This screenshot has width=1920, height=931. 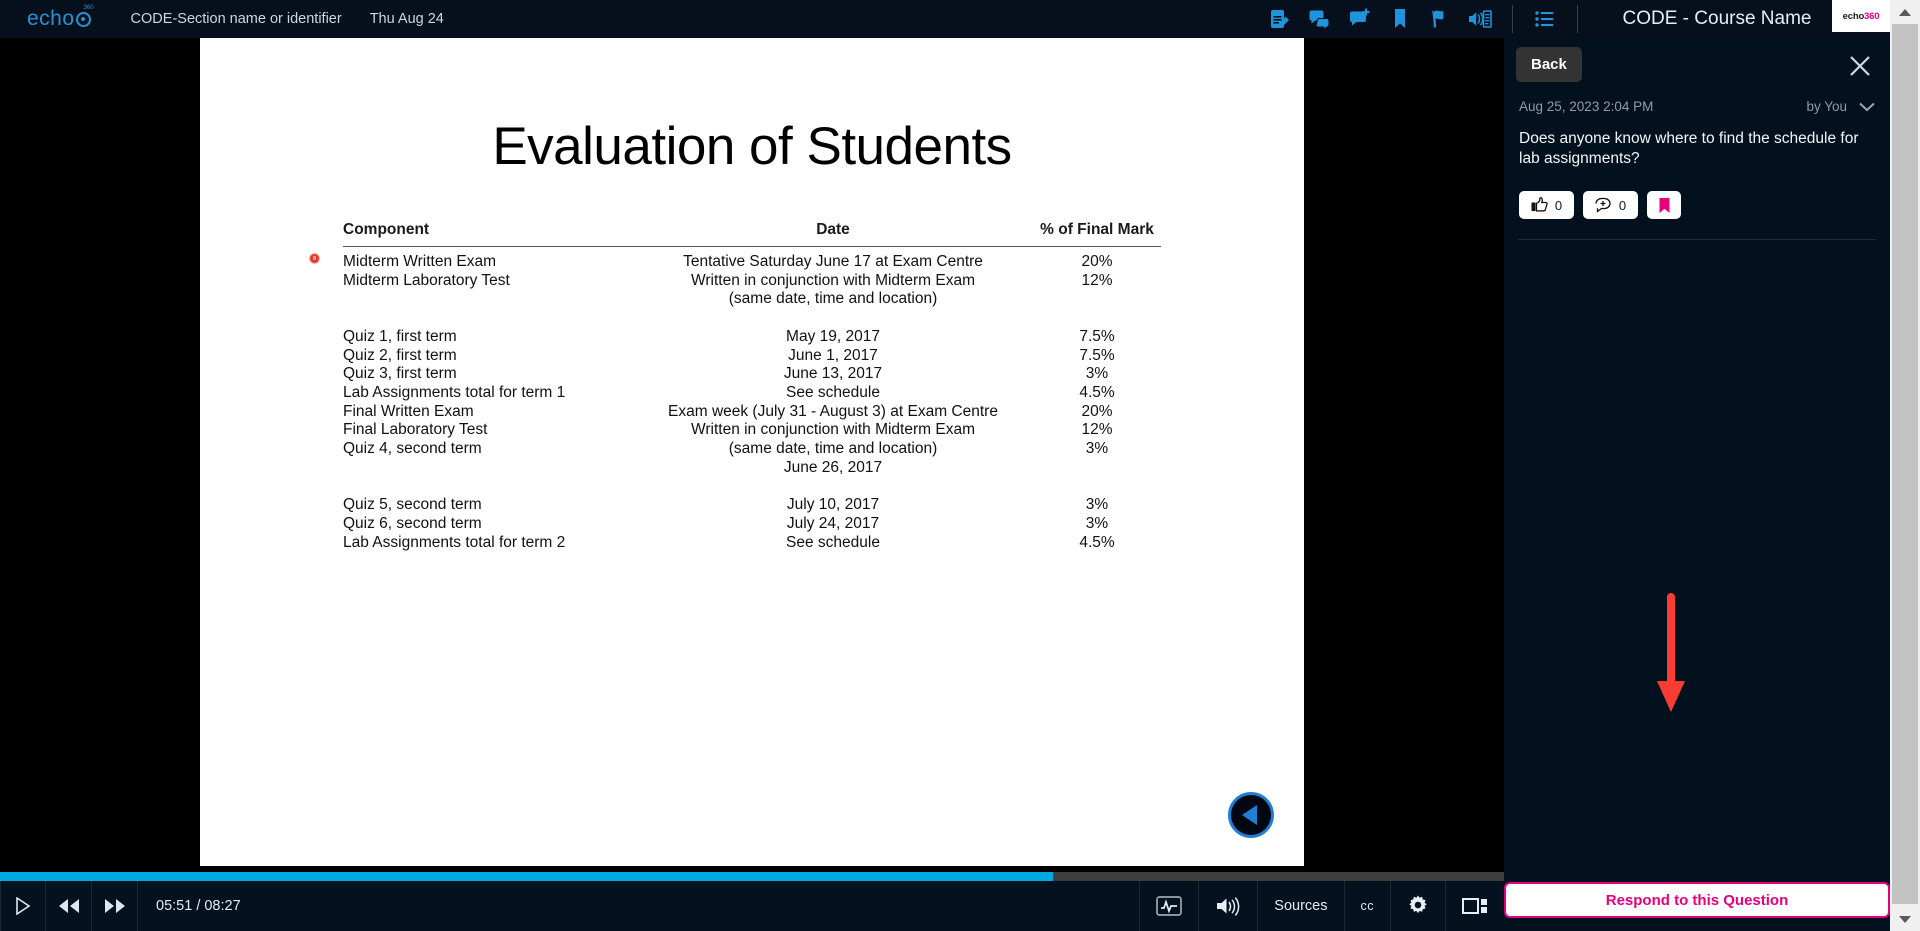 I want to click on reply-button: 0, so click(x=1610, y=205).